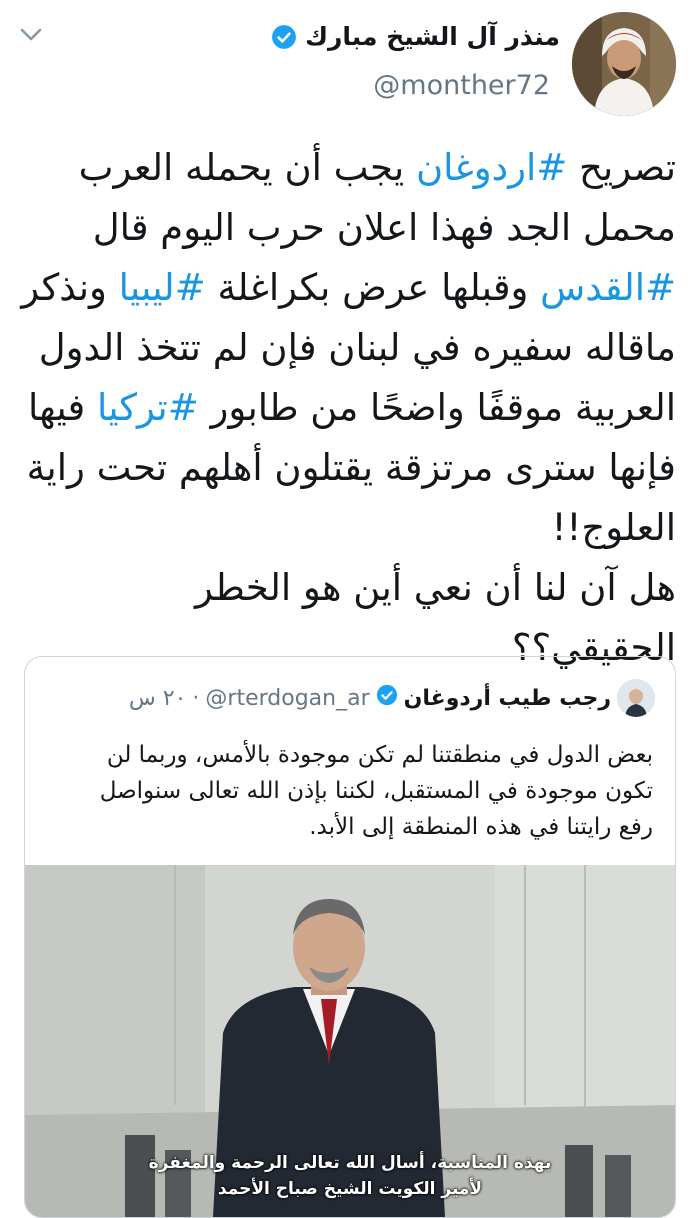  What do you see at coordinates (350, 1189) in the screenshot?
I see `video-subtitle-line: لأمير الكويت الشيخ صباح الأحمد` at bounding box center [350, 1189].